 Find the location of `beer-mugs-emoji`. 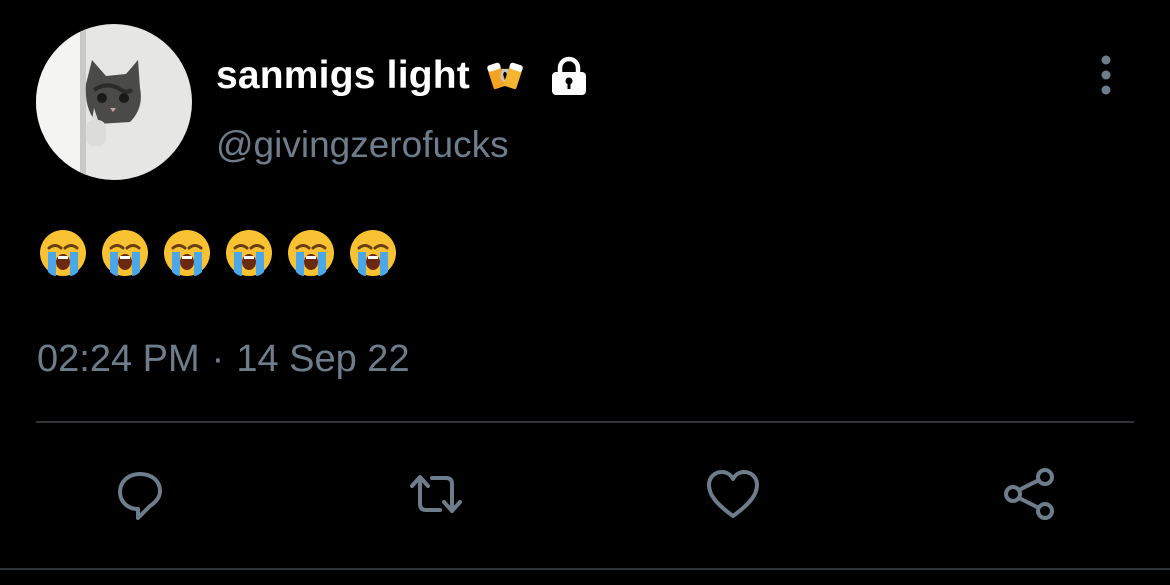

beer-mugs-emoji is located at coordinates (505, 76).